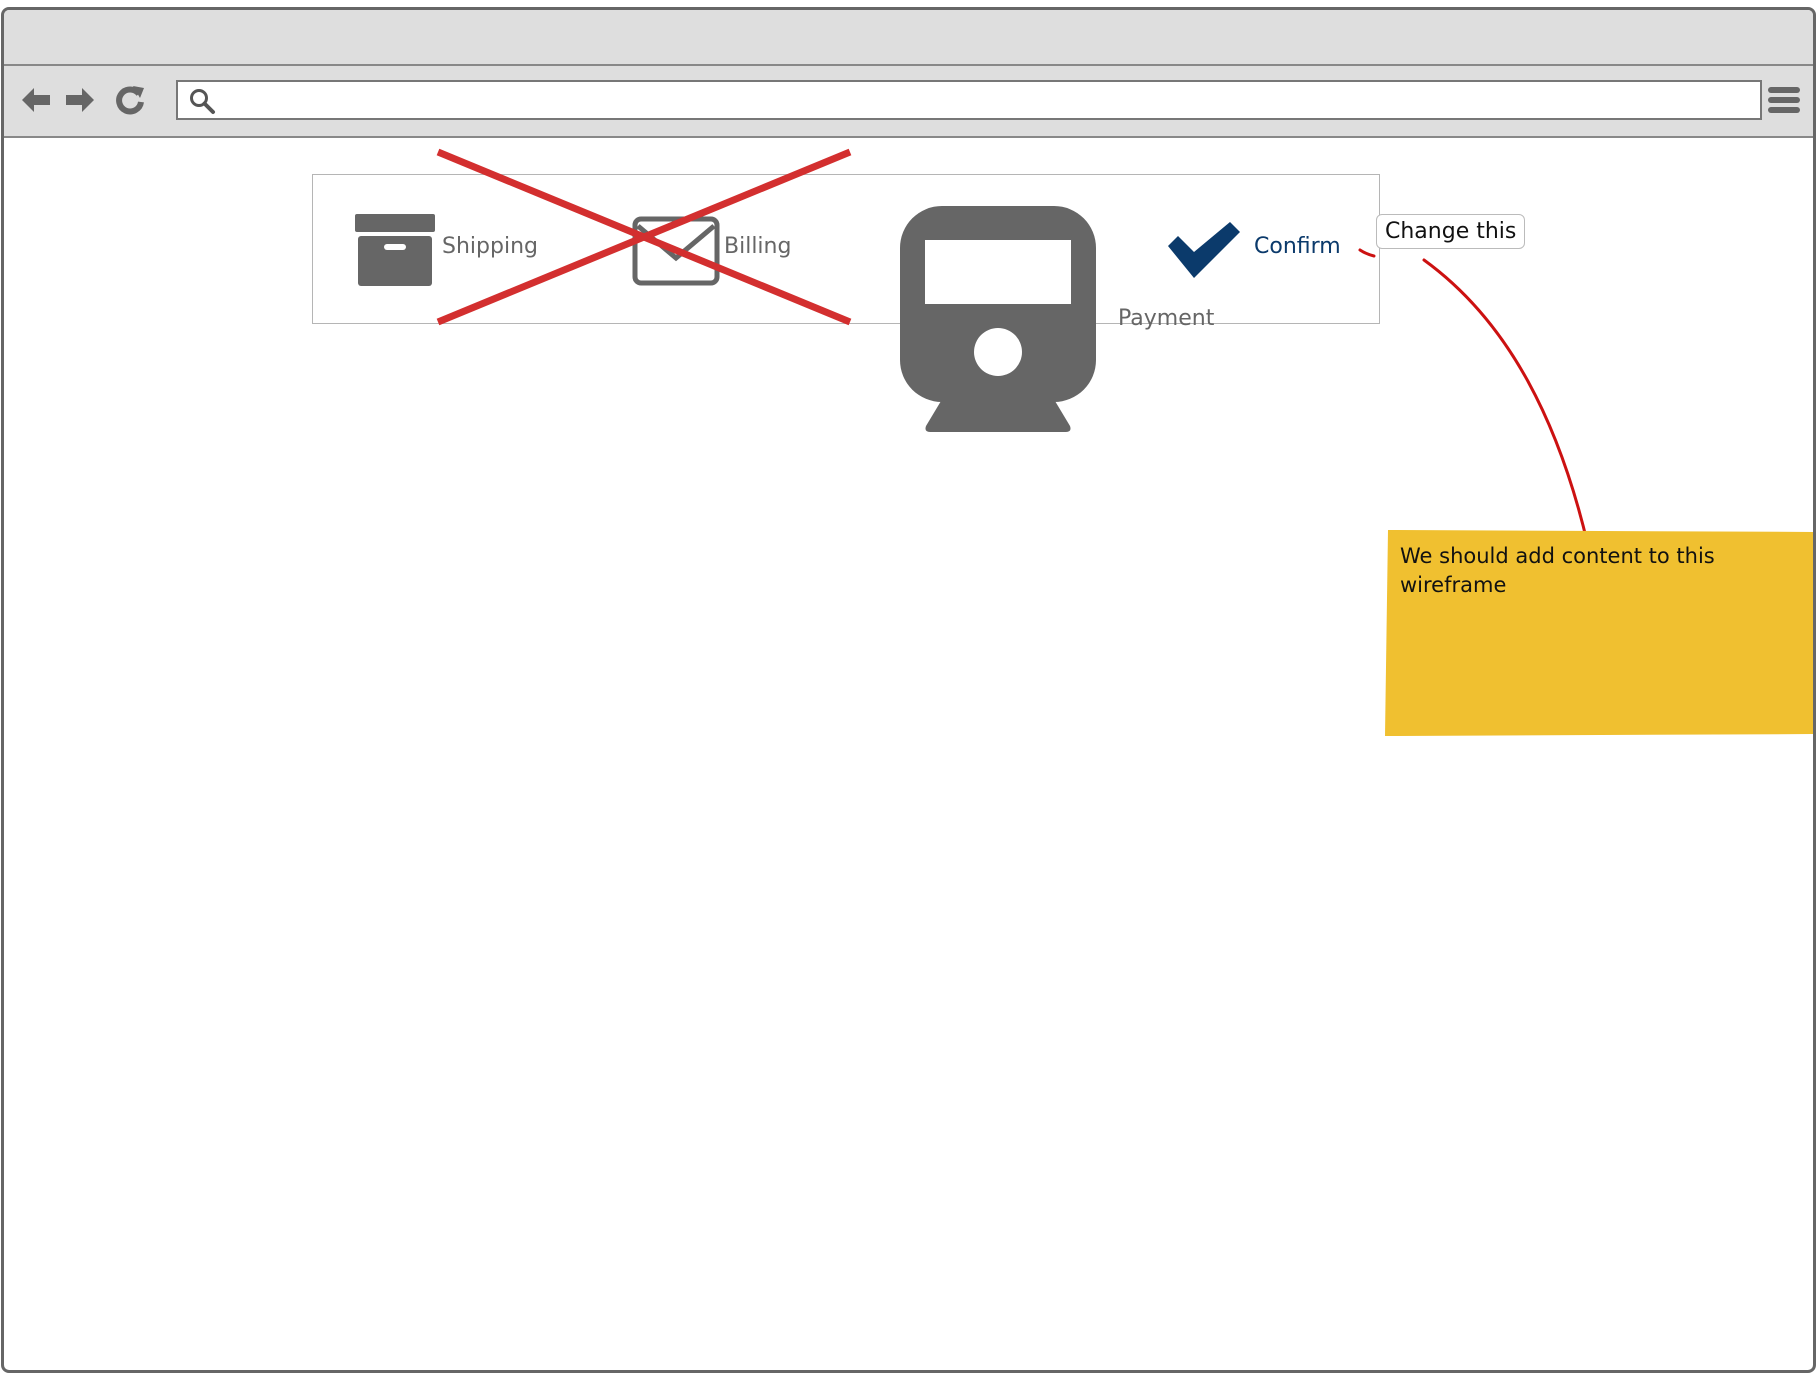 This screenshot has width=1819, height=1378. What do you see at coordinates (998, 319) in the screenshot?
I see `train-icon` at bounding box center [998, 319].